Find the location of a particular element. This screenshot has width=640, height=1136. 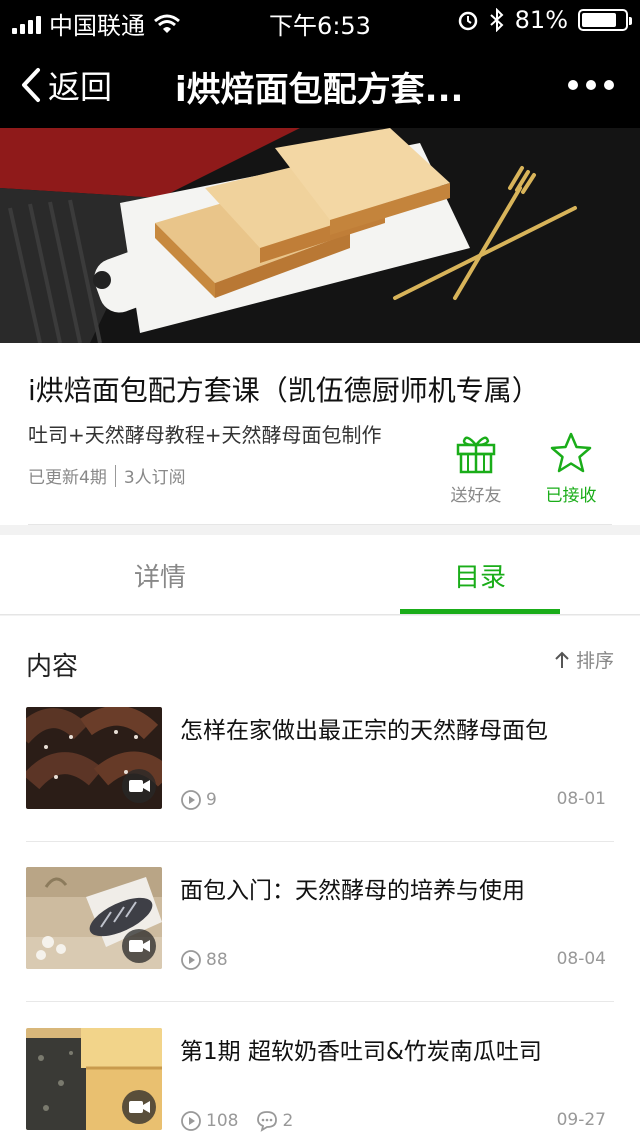

sort-button: 排序 is located at coordinates (584, 659).